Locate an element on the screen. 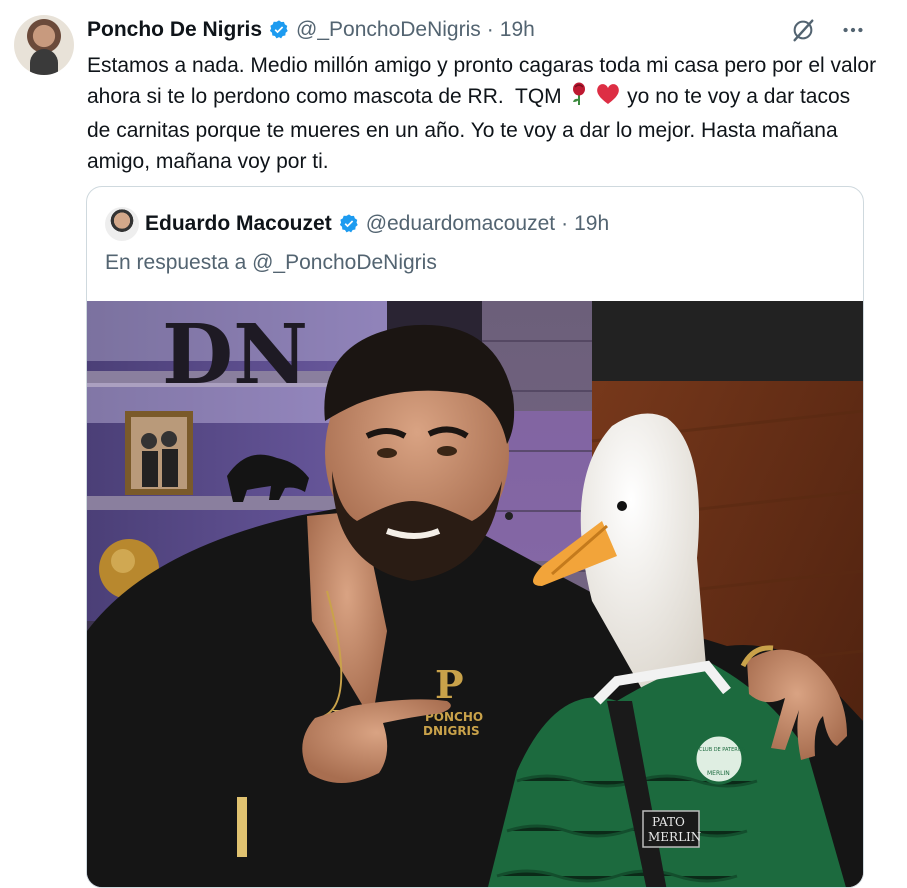 This screenshot has height=888, width=907. shirt-brand-line2: DNIGRIS is located at coordinates (451, 731).